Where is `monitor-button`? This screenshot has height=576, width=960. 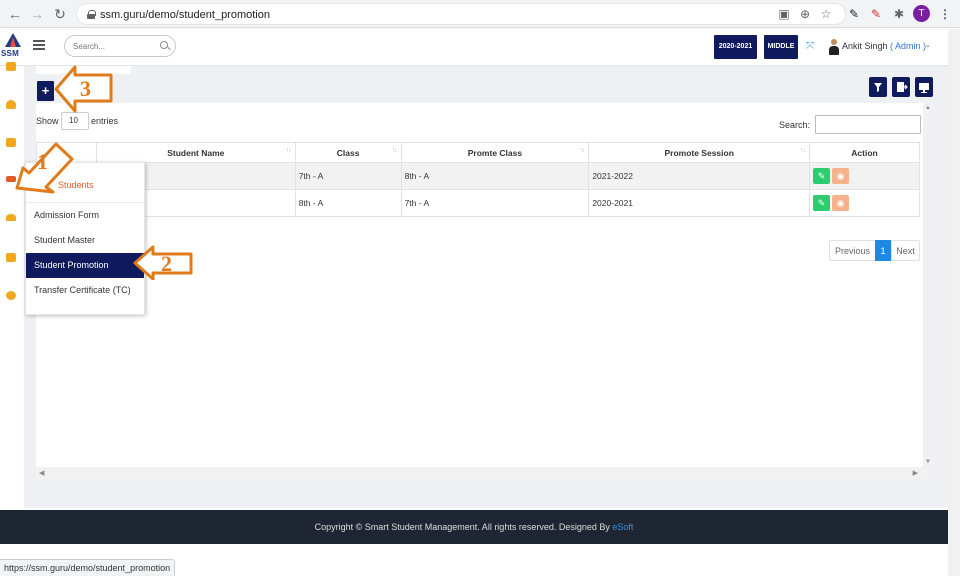 monitor-button is located at coordinates (924, 87).